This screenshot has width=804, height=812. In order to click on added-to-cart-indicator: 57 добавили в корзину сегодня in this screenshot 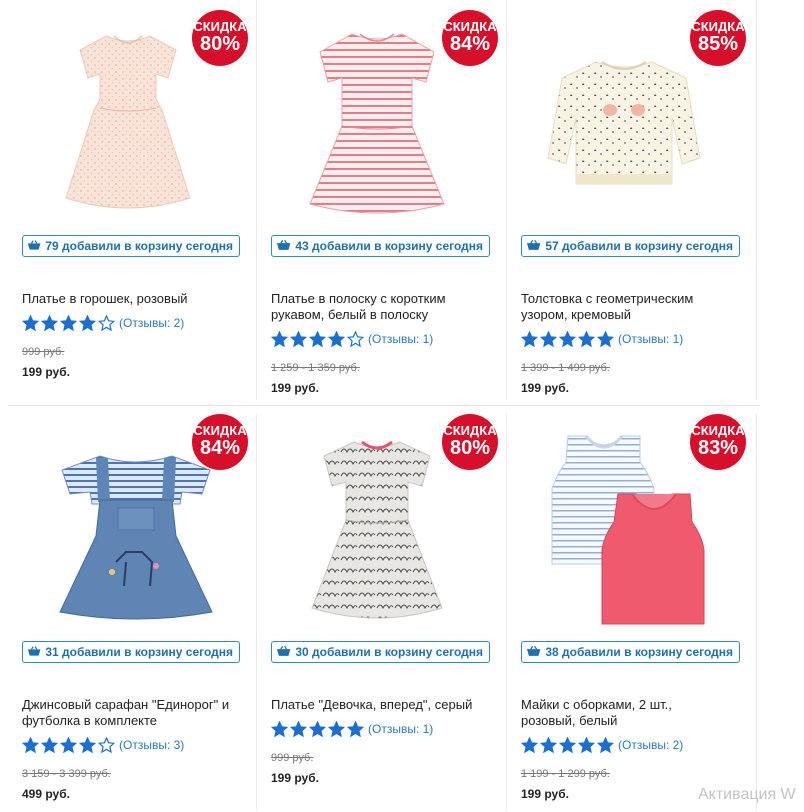, I will do `click(630, 246)`.